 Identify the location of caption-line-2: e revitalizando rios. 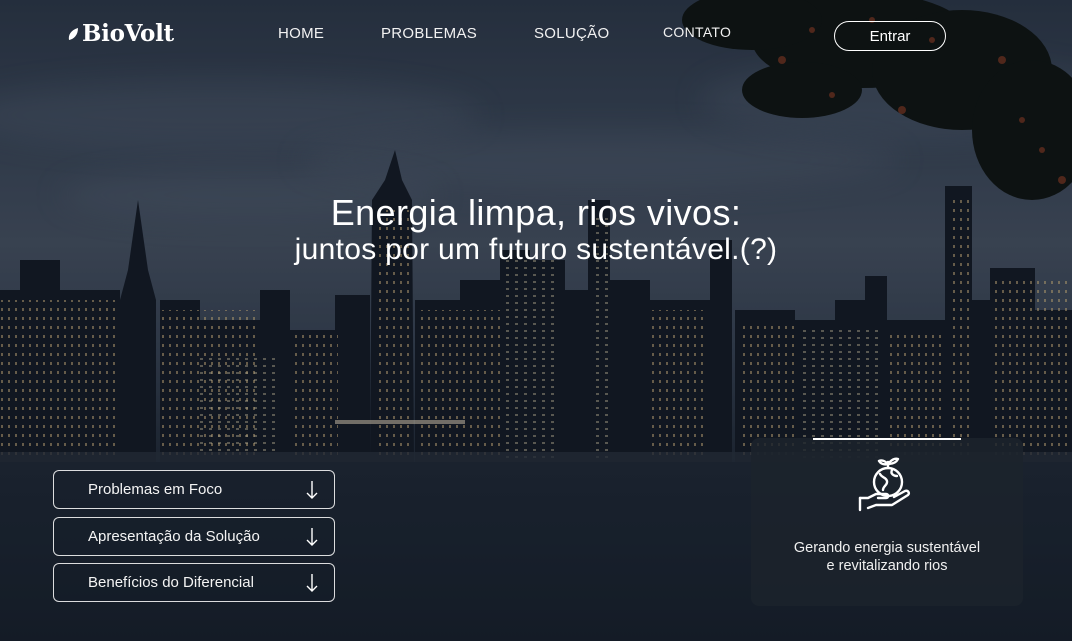
(887, 566).